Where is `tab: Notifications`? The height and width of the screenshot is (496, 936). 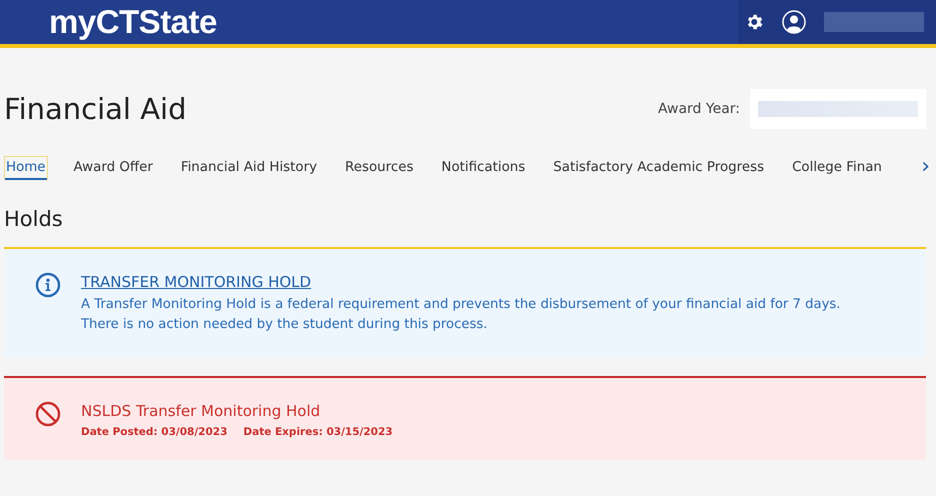 tab: Notifications is located at coordinates (483, 168).